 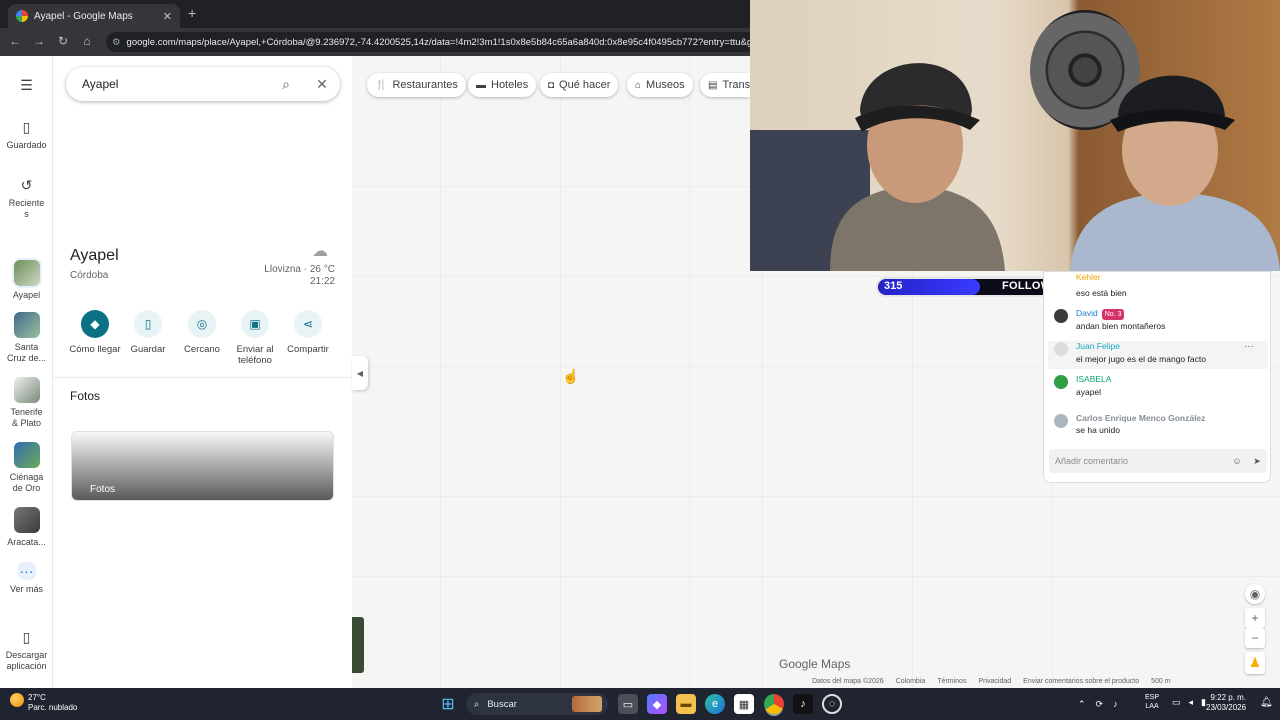 What do you see at coordinates (308, 332) in the screenshot?
I see `share-button: ⋖ Compartir` at bounding box center [308, 332].